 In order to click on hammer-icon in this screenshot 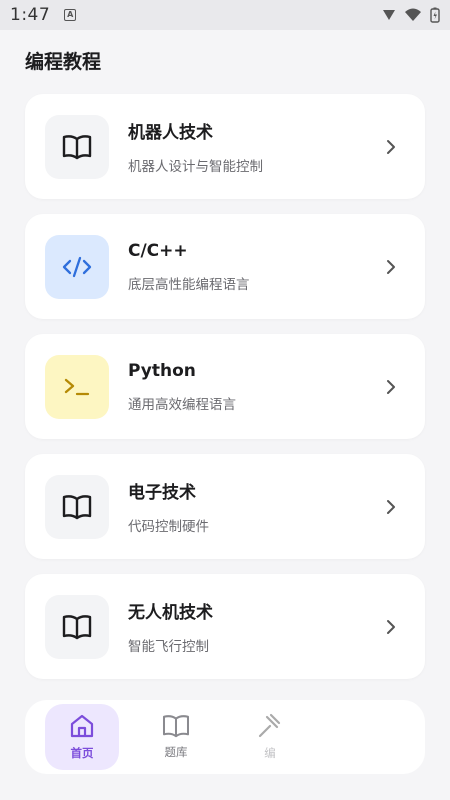, I will do `click(269, 725)`.